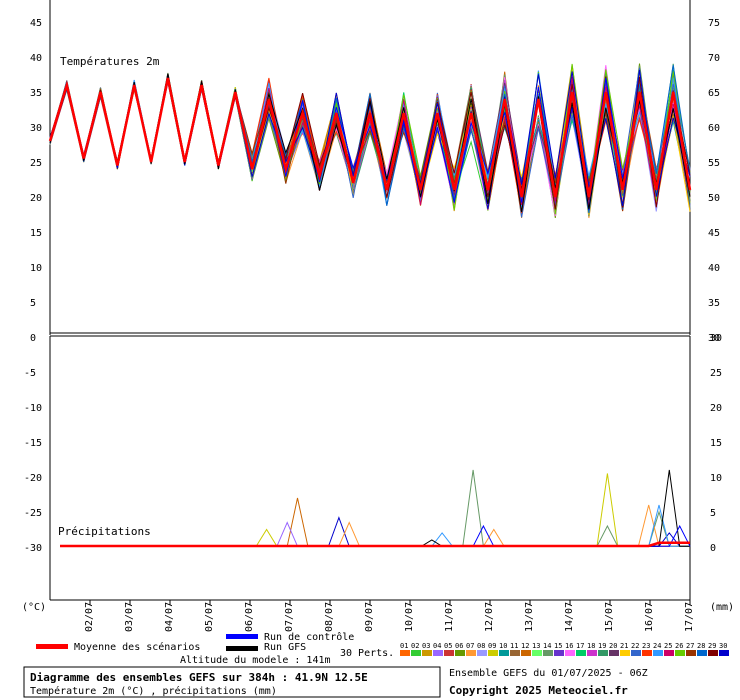 Image resolution: width=740 pixels, height=700 pixels. Describe the element at coordinates (242, 648) in the screenshot. I see `legend-gfs-swatch` at that location.